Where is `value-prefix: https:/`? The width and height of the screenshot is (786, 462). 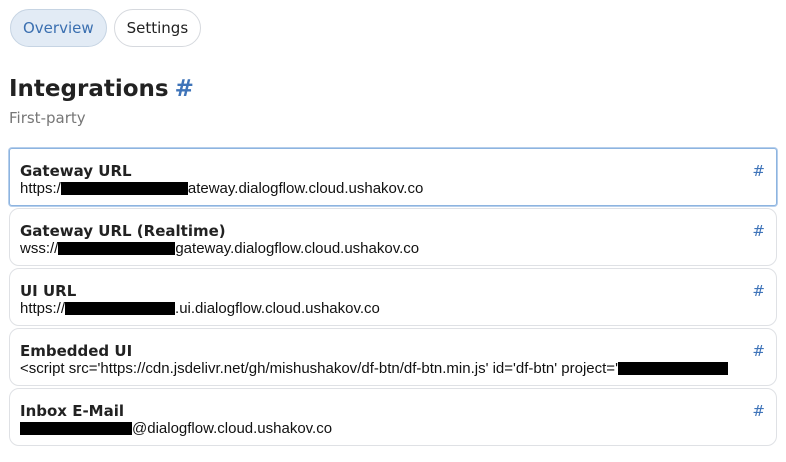
value-prefix: https:/ is located at coordinates (40, 188).